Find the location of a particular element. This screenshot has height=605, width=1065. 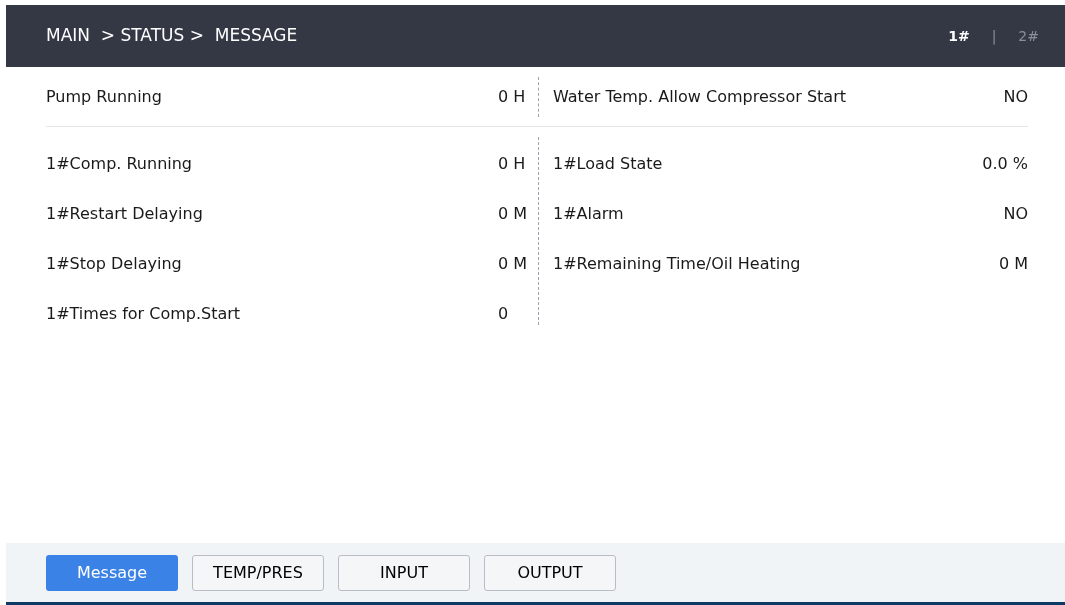

tab: TEMP/PRES is located at coordinates (258, 572).